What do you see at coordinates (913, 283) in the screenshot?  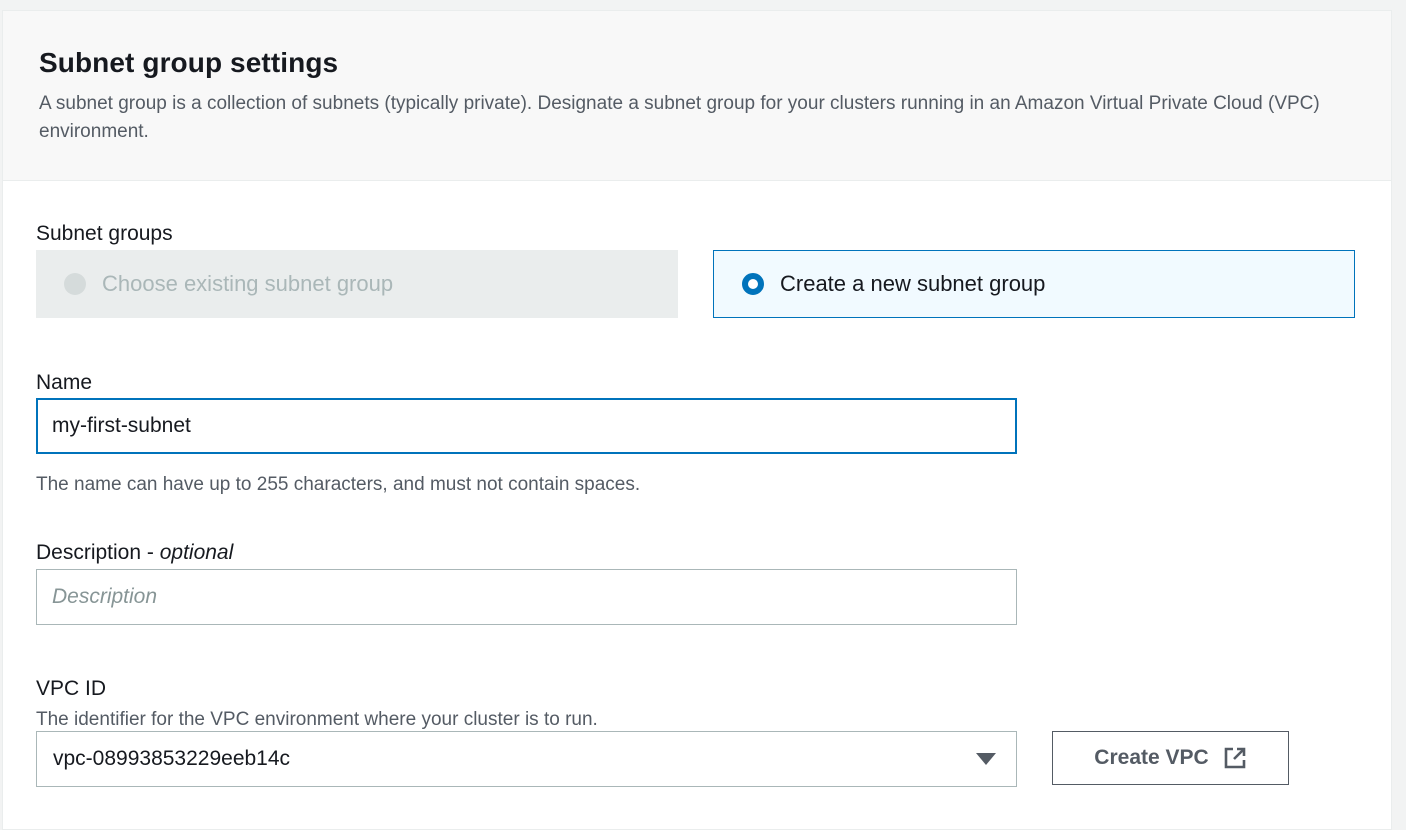 I see `create-new-subnet-group-label: Create a new subnet group` at bounding box center [913, 283].